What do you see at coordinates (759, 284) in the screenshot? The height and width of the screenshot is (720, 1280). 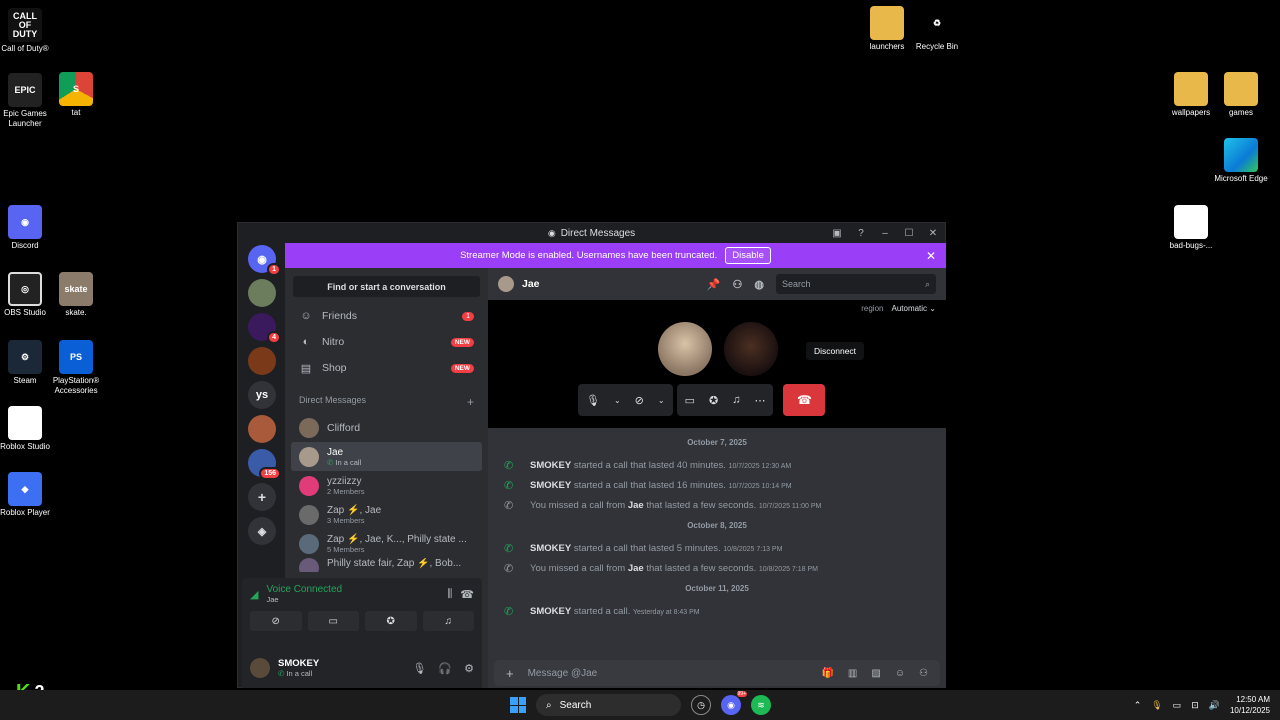 I see `profile-icon: ◍` at bounding box center [759, 284].